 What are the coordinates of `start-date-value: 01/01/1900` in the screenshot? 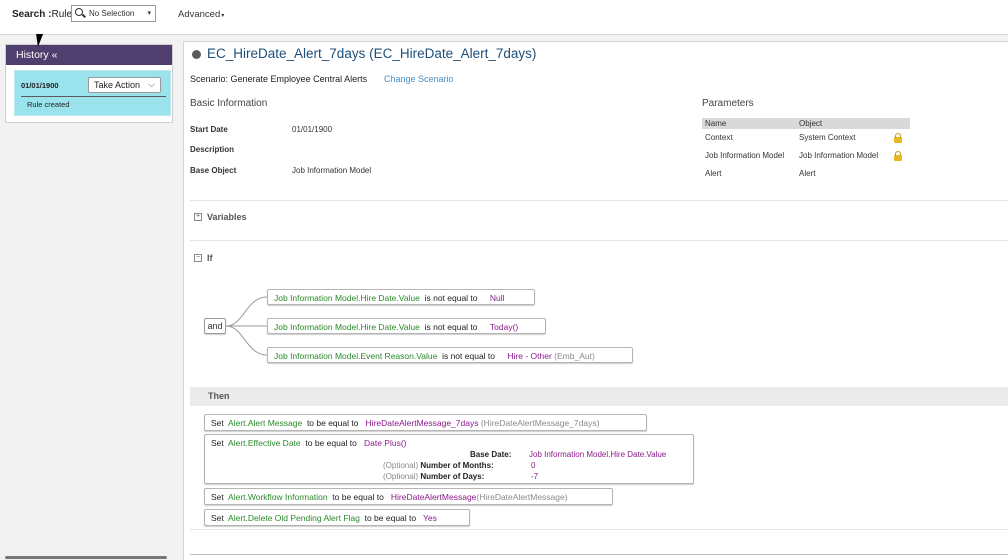 It's located at (312, 129).